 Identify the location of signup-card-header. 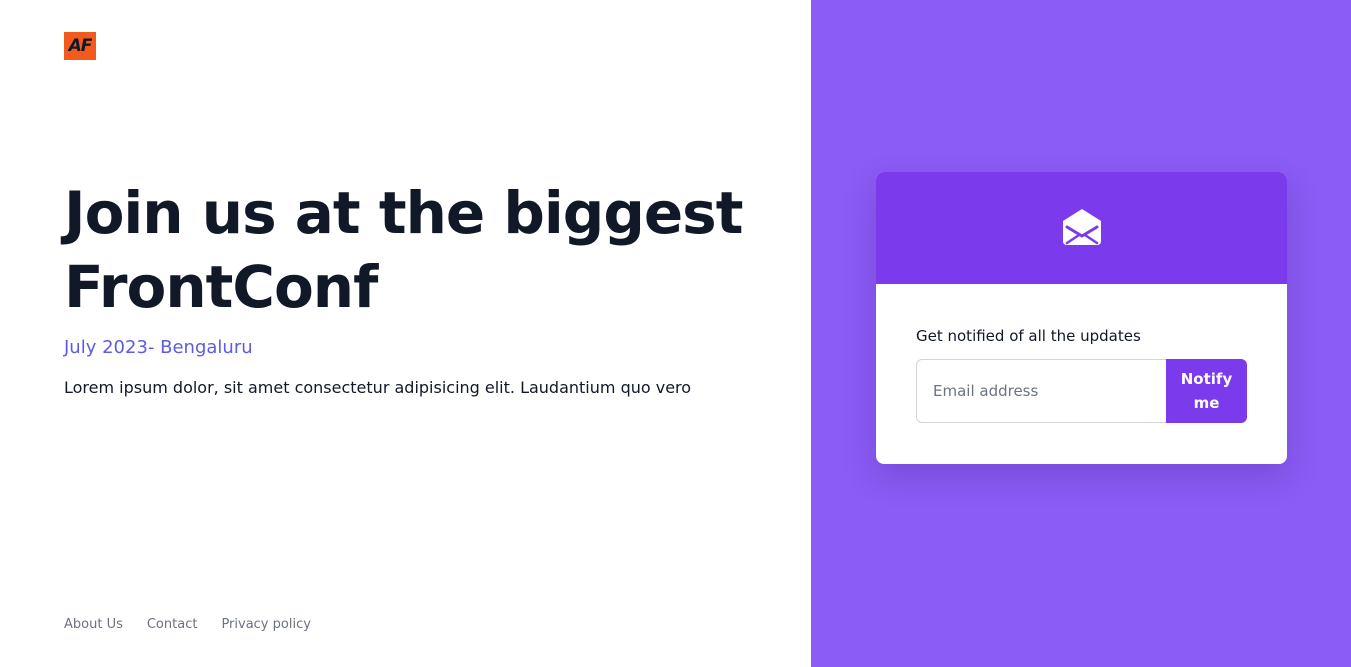
(1081, 228).